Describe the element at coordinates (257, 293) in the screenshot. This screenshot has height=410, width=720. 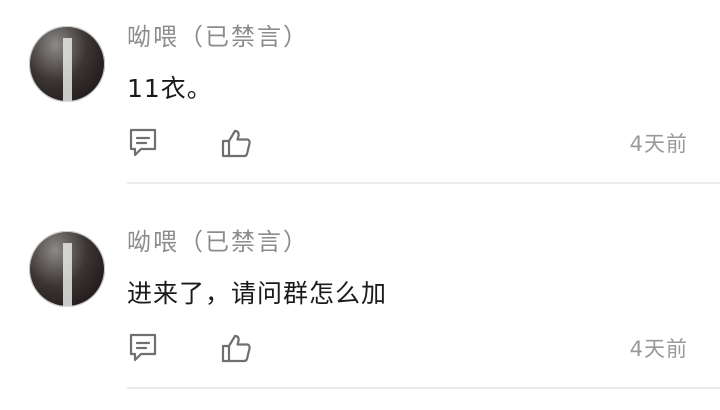
I see `comment-text: 进来了，请问群怎么加` at that location.